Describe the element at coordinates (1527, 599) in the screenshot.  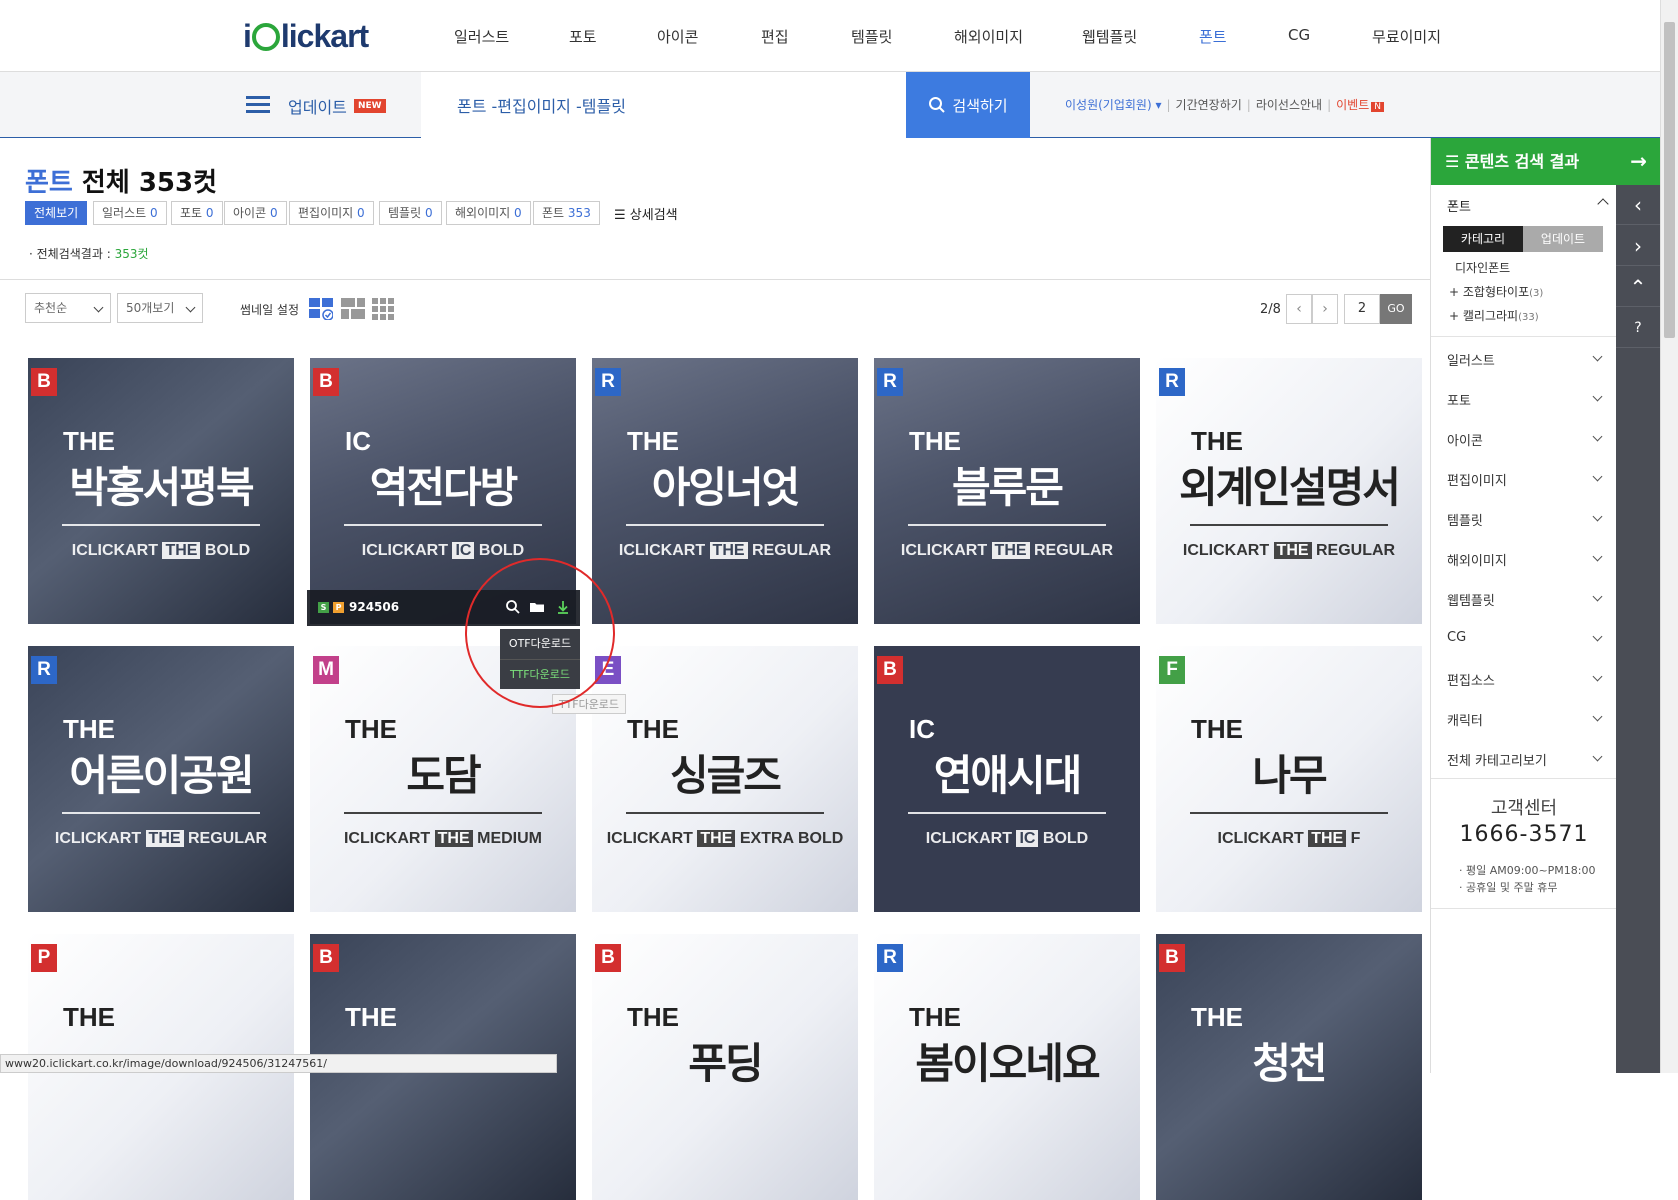
I see `sidebar-category-item: 웹템플릿` at that location.